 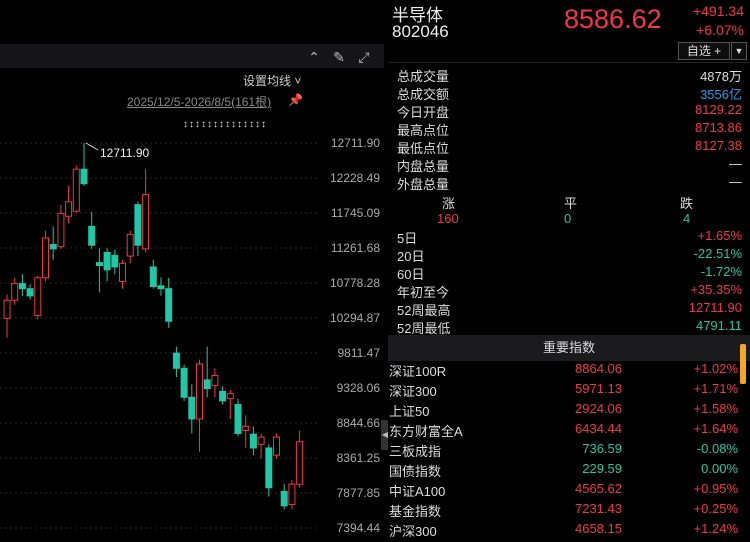 I want to click on index-row: 三板成指 736.59 -0.08%, so click(x=563, y=451).